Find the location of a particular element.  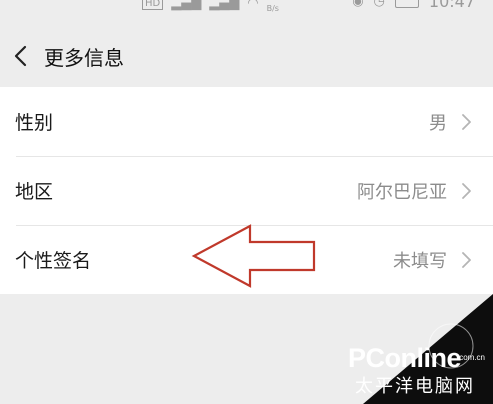

net-speed: B/s is located at coordinates (272, 8).